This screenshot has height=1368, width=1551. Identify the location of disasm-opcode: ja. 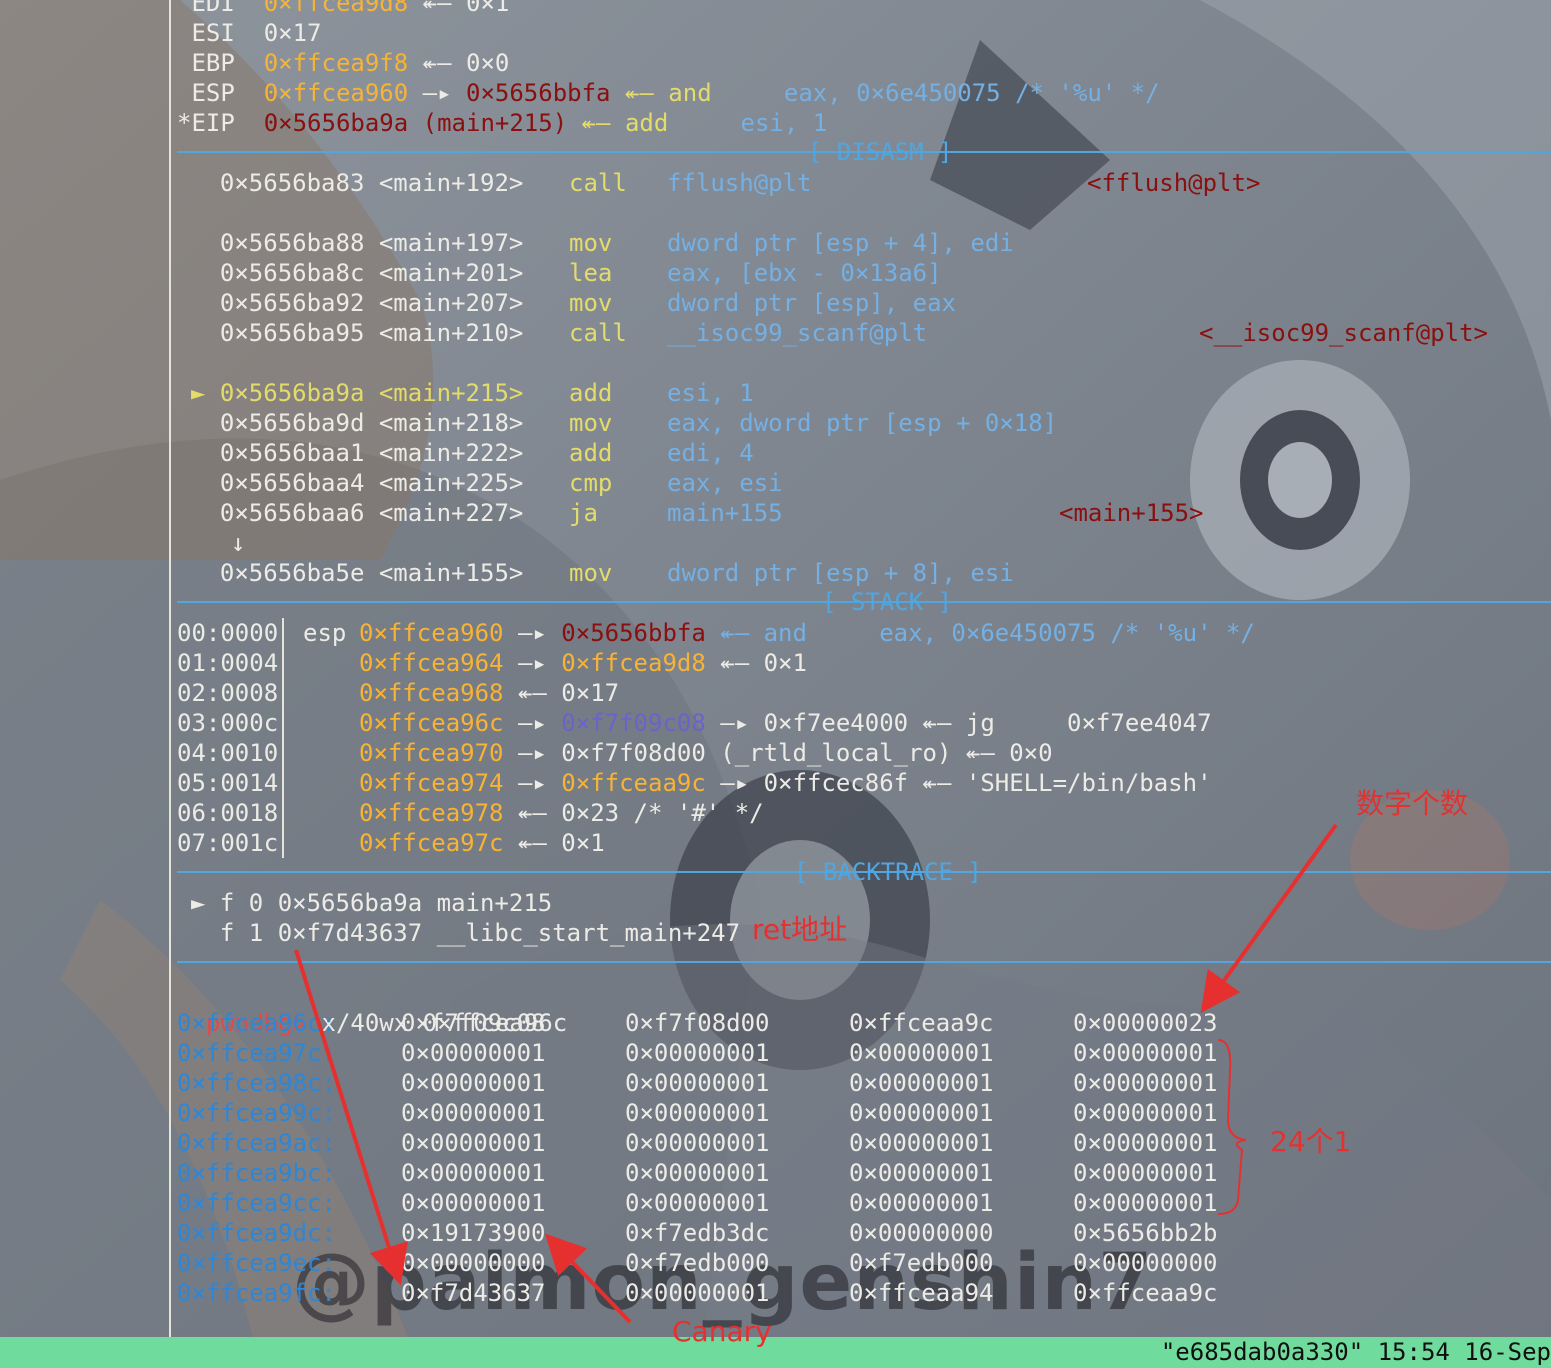
(583, 513).